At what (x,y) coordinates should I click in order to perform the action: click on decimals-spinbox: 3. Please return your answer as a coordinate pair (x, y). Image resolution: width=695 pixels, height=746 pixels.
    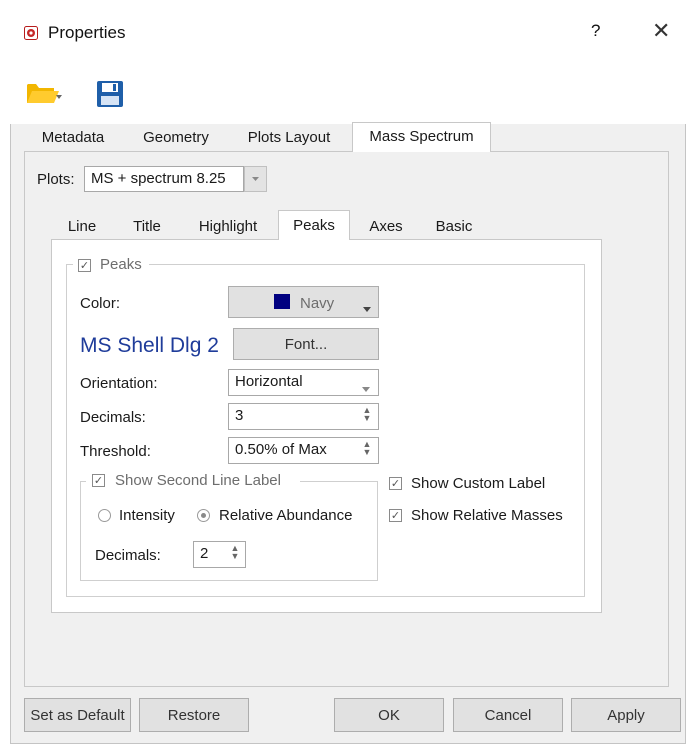
    Looking at the image, I should click on (303, 416).